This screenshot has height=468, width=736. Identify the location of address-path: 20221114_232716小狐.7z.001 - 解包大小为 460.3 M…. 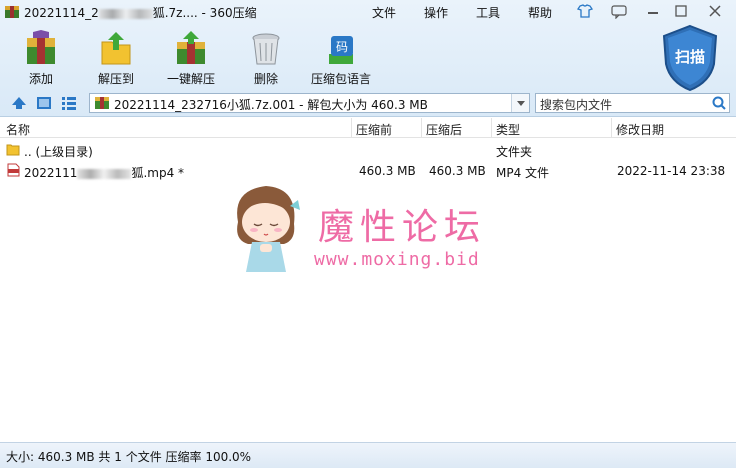
(271, 105).